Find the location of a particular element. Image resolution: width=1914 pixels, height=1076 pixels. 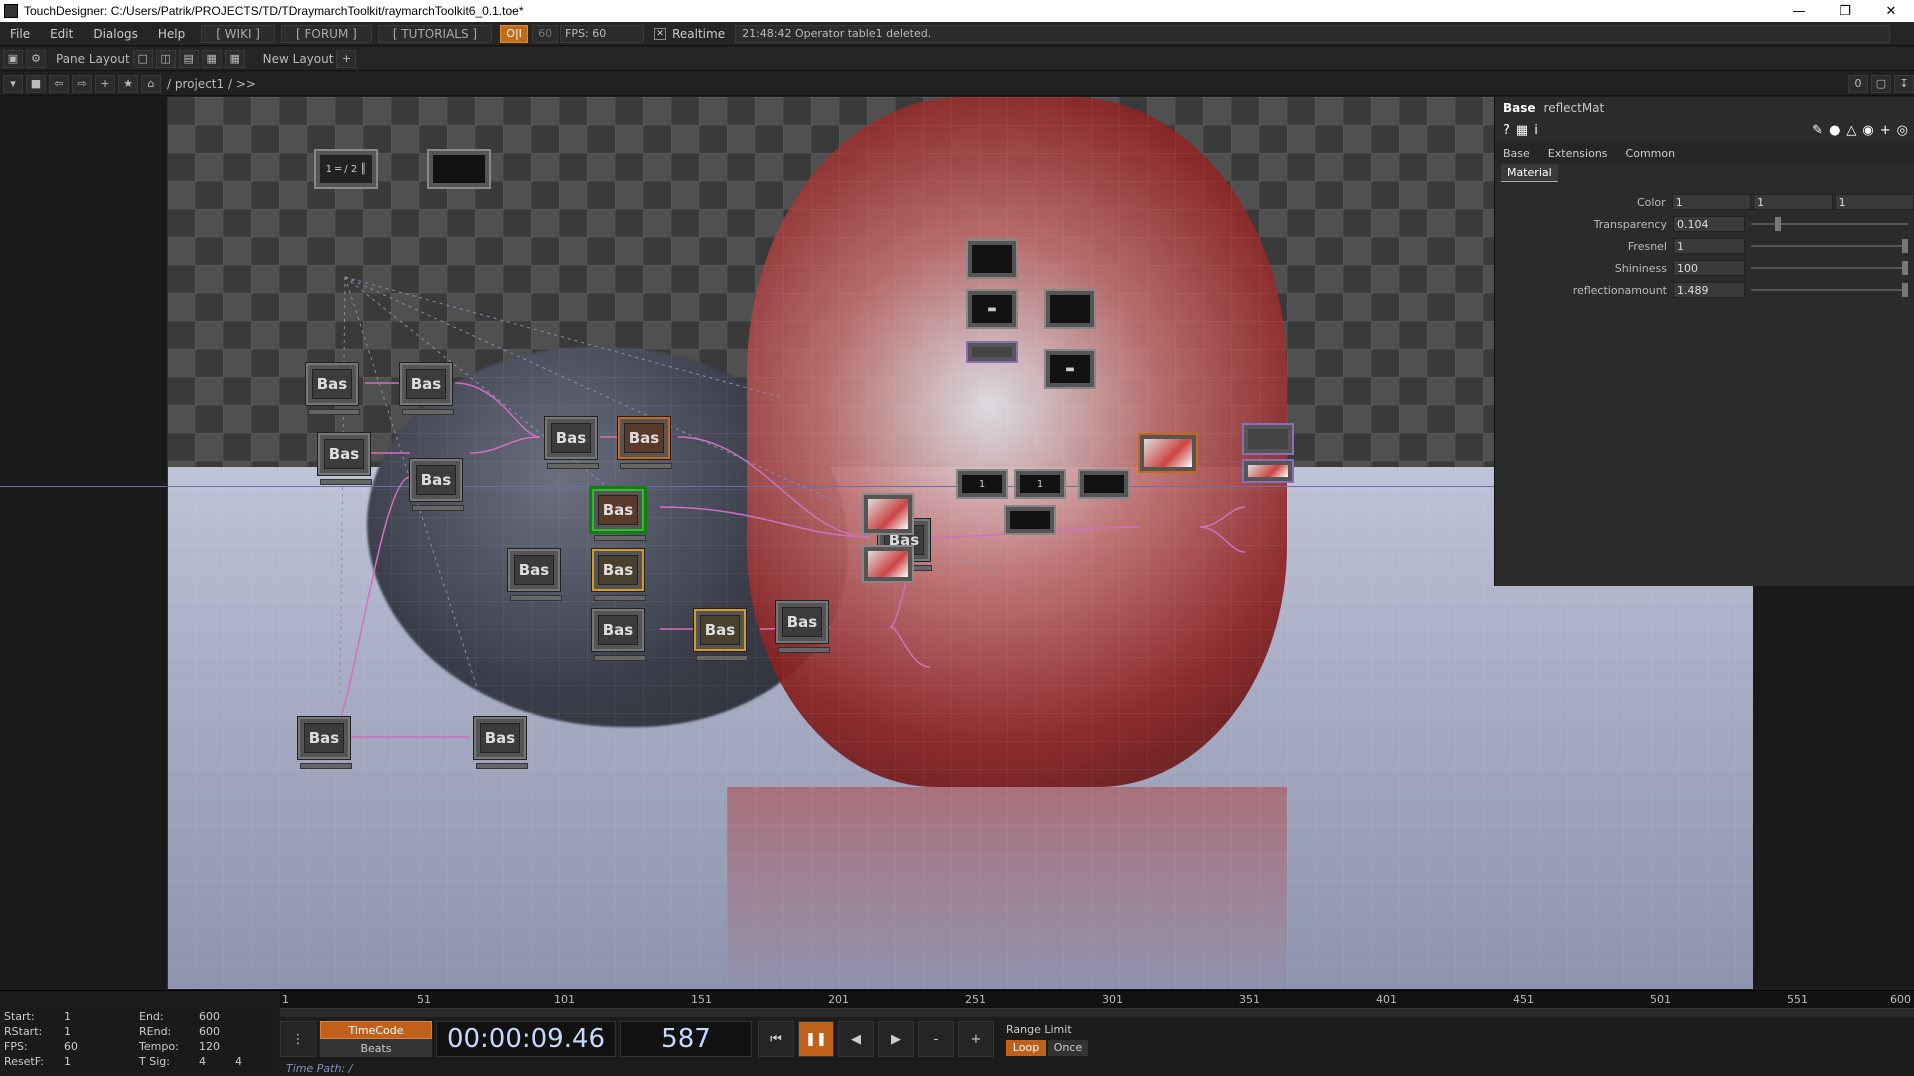

star-icon: ★ is located at coordinates (128, 83).